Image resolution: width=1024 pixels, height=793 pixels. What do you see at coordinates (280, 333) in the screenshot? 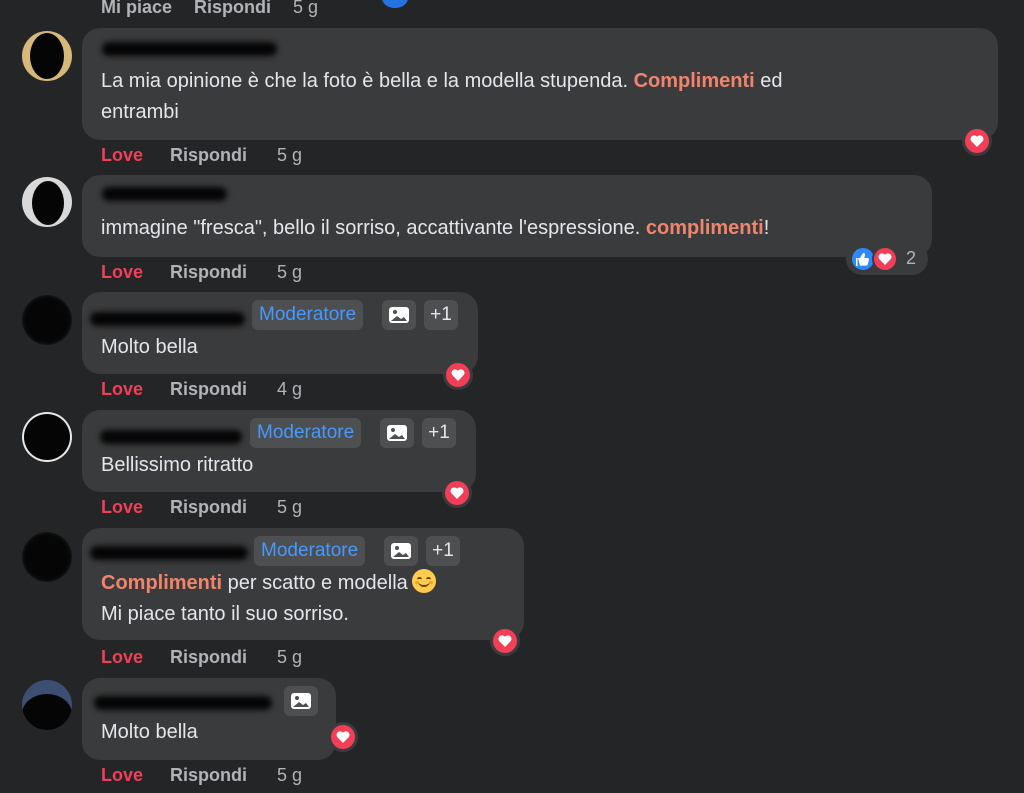
I see `comment-bubble: Moderatore +1 Molto bella` at bounding box center [280, 333].